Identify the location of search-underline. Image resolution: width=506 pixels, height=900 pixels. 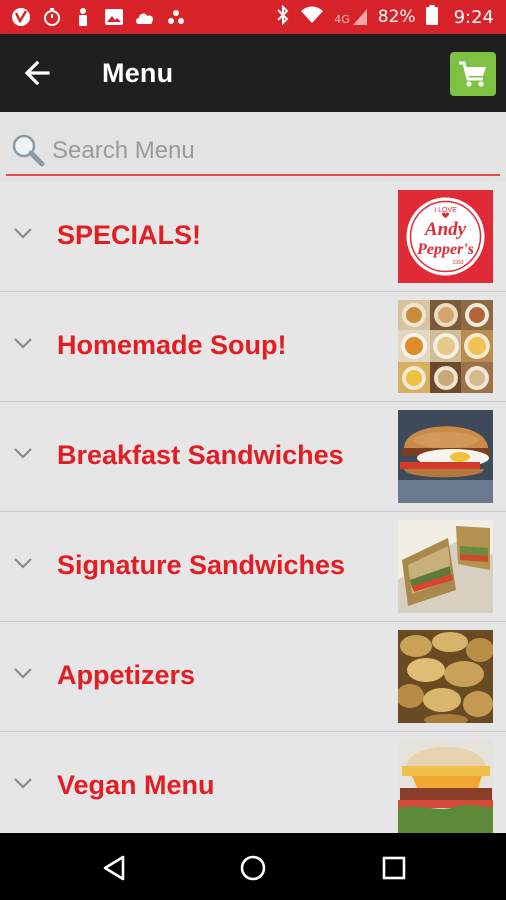
(253, 175).